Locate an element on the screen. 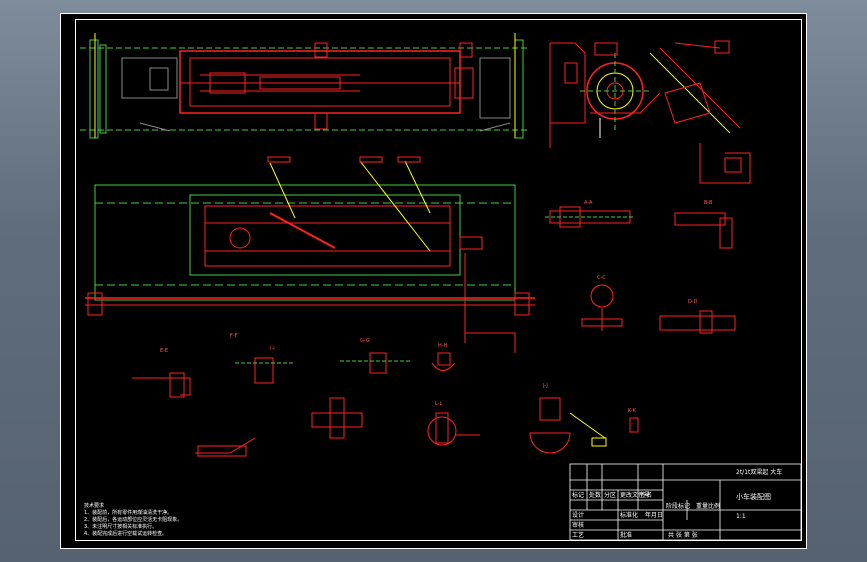  zone-label: 分区 is located at coordinates (610, 495).